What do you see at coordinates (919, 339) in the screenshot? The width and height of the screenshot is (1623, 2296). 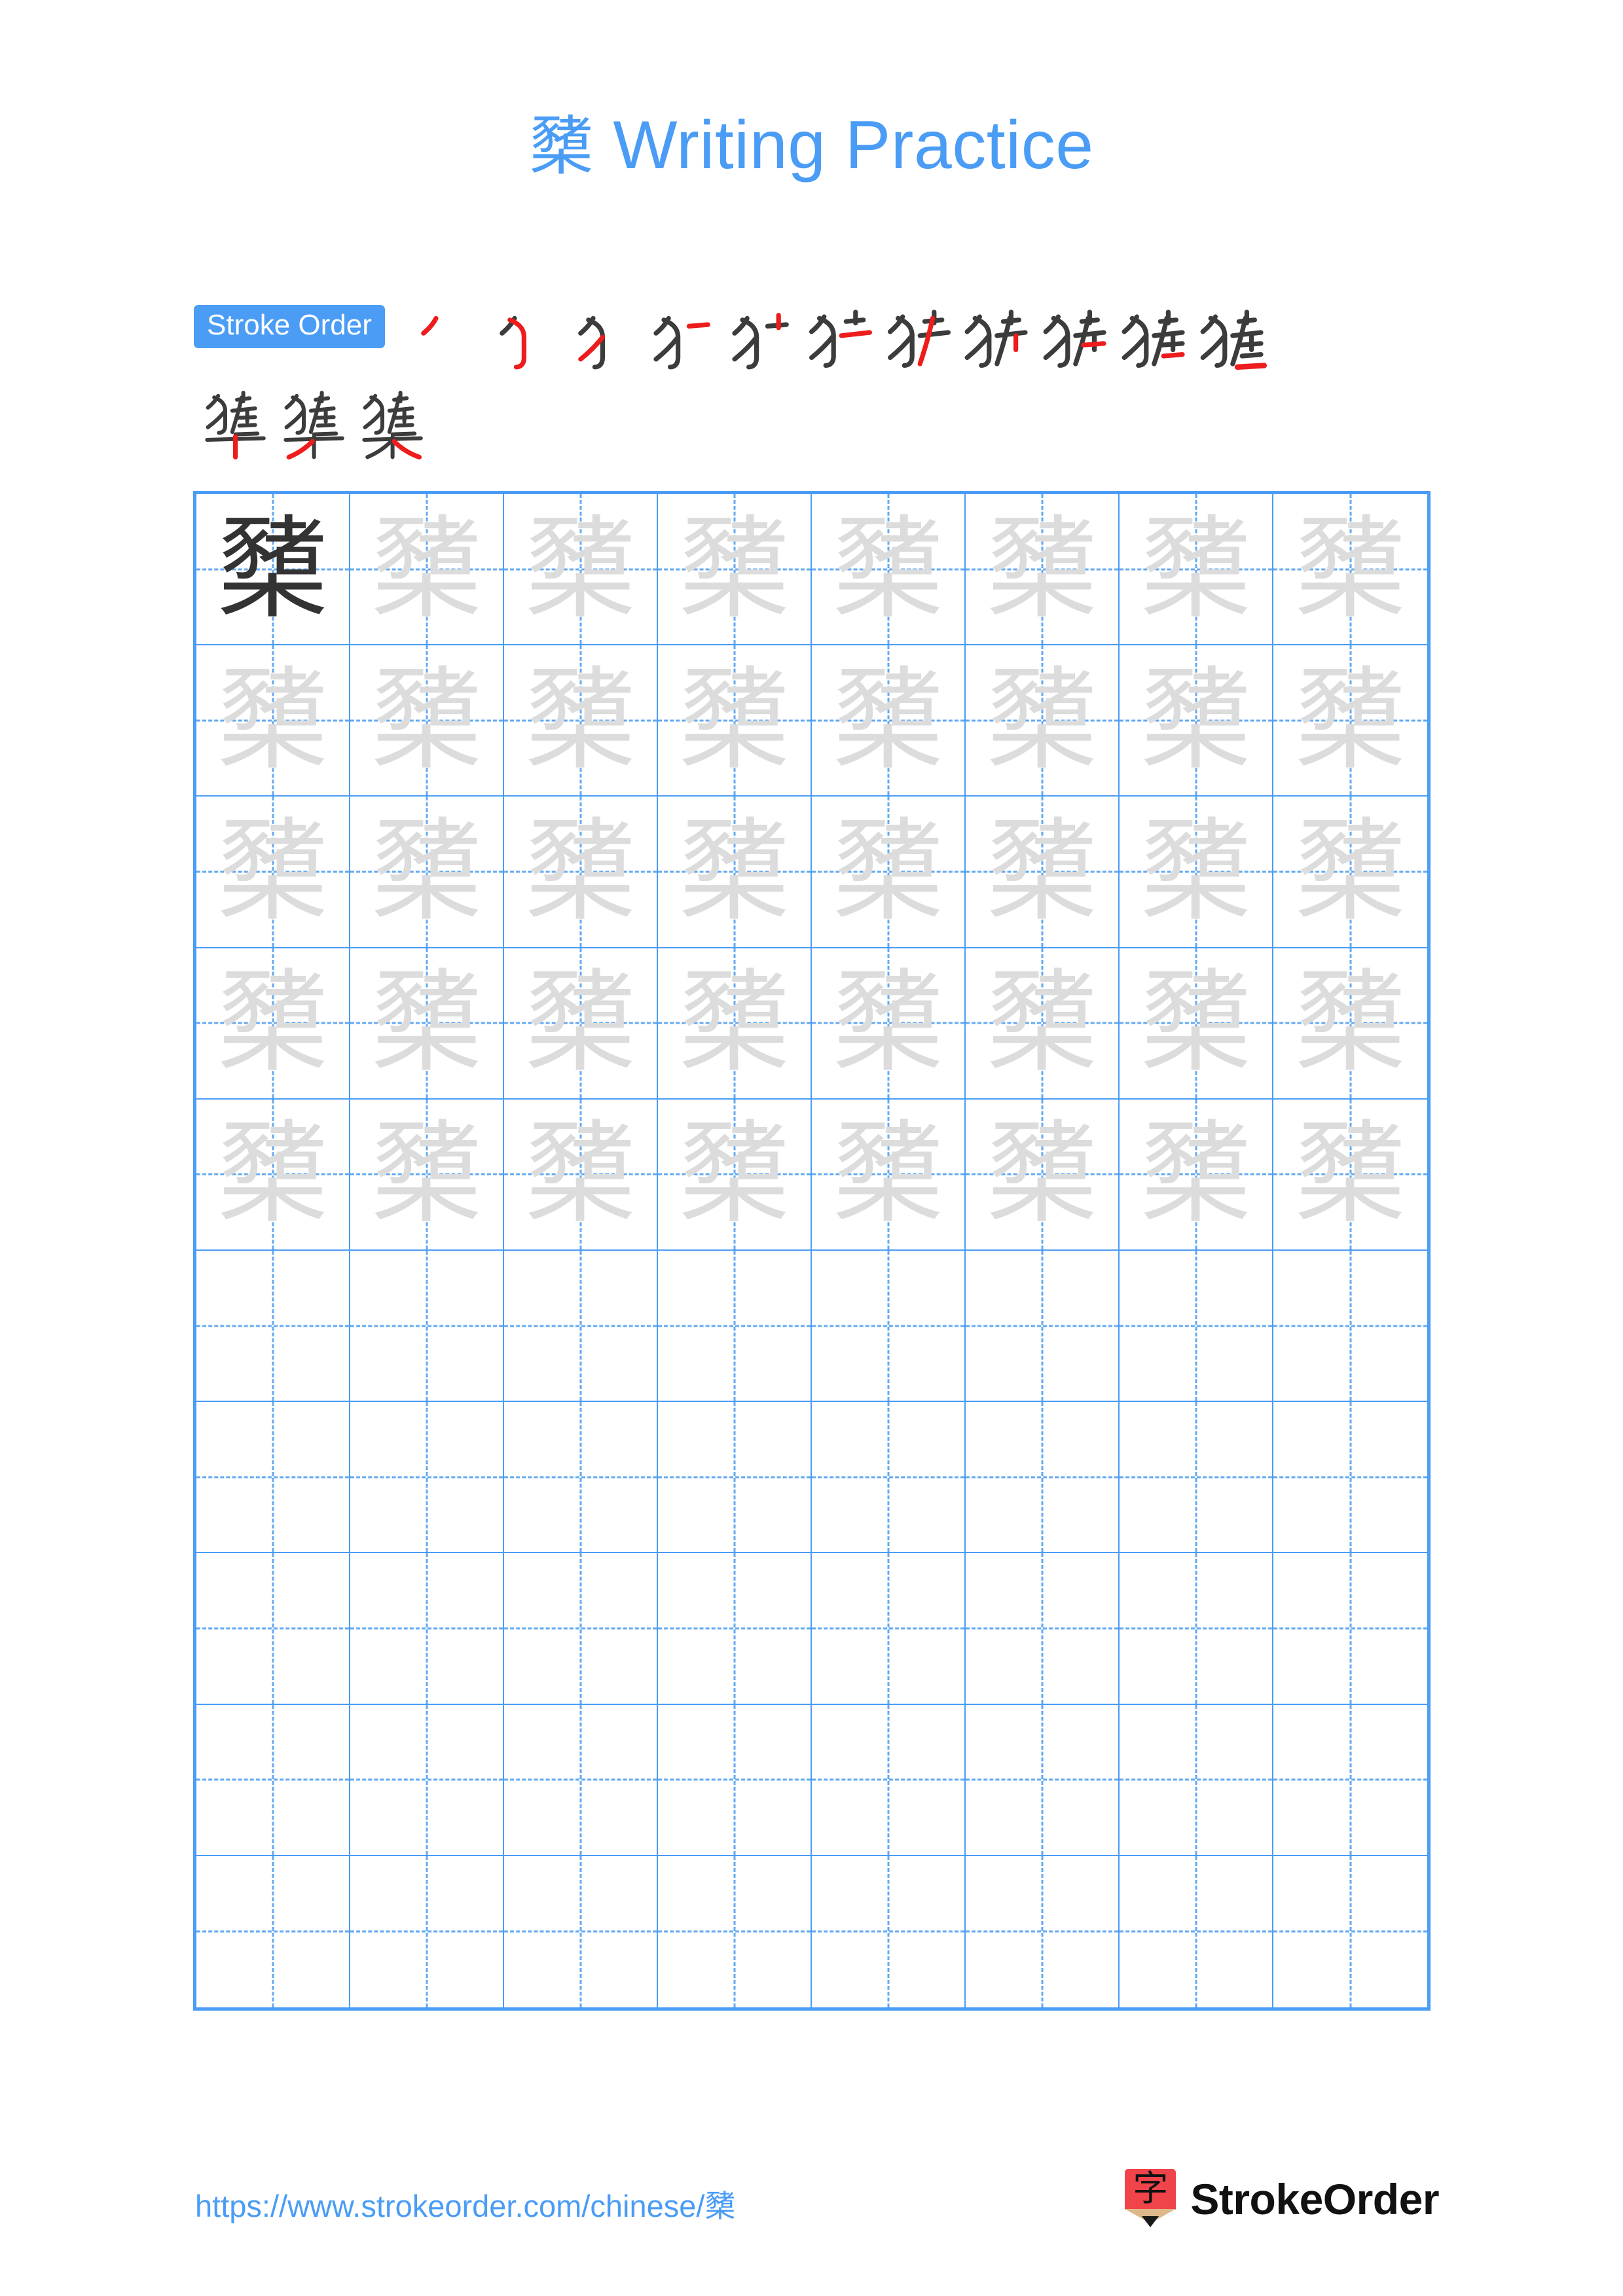 I see `stroke-7-icon` at bounding box center [919, 339].